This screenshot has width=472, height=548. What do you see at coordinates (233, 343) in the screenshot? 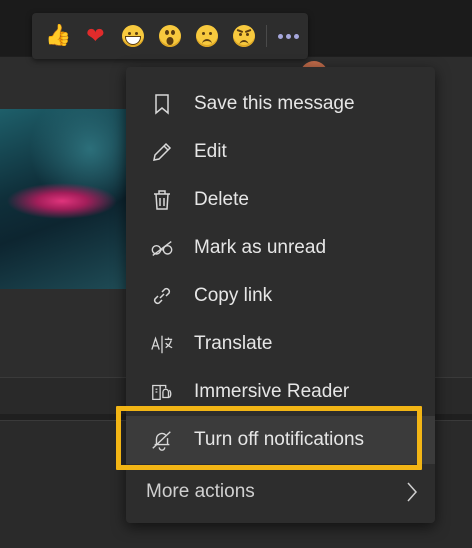
I see `menu-item-label: Translate` at bounding box center [233, 343].